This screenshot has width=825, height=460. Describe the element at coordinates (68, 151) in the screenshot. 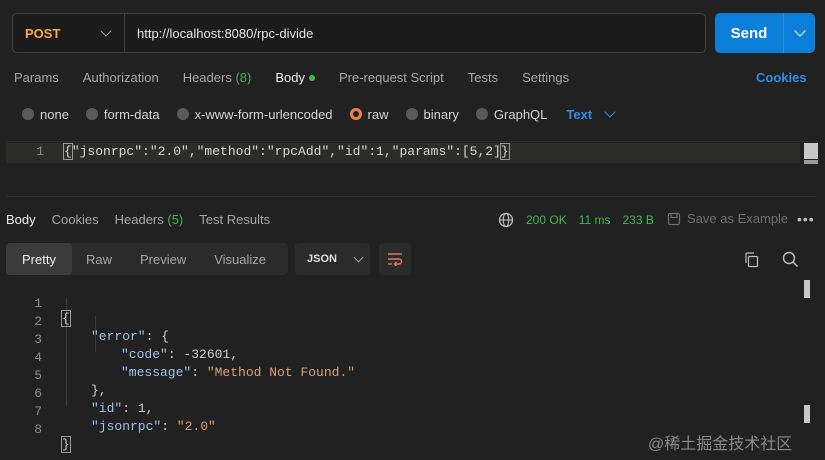

I see `open-brace: {` at that location.